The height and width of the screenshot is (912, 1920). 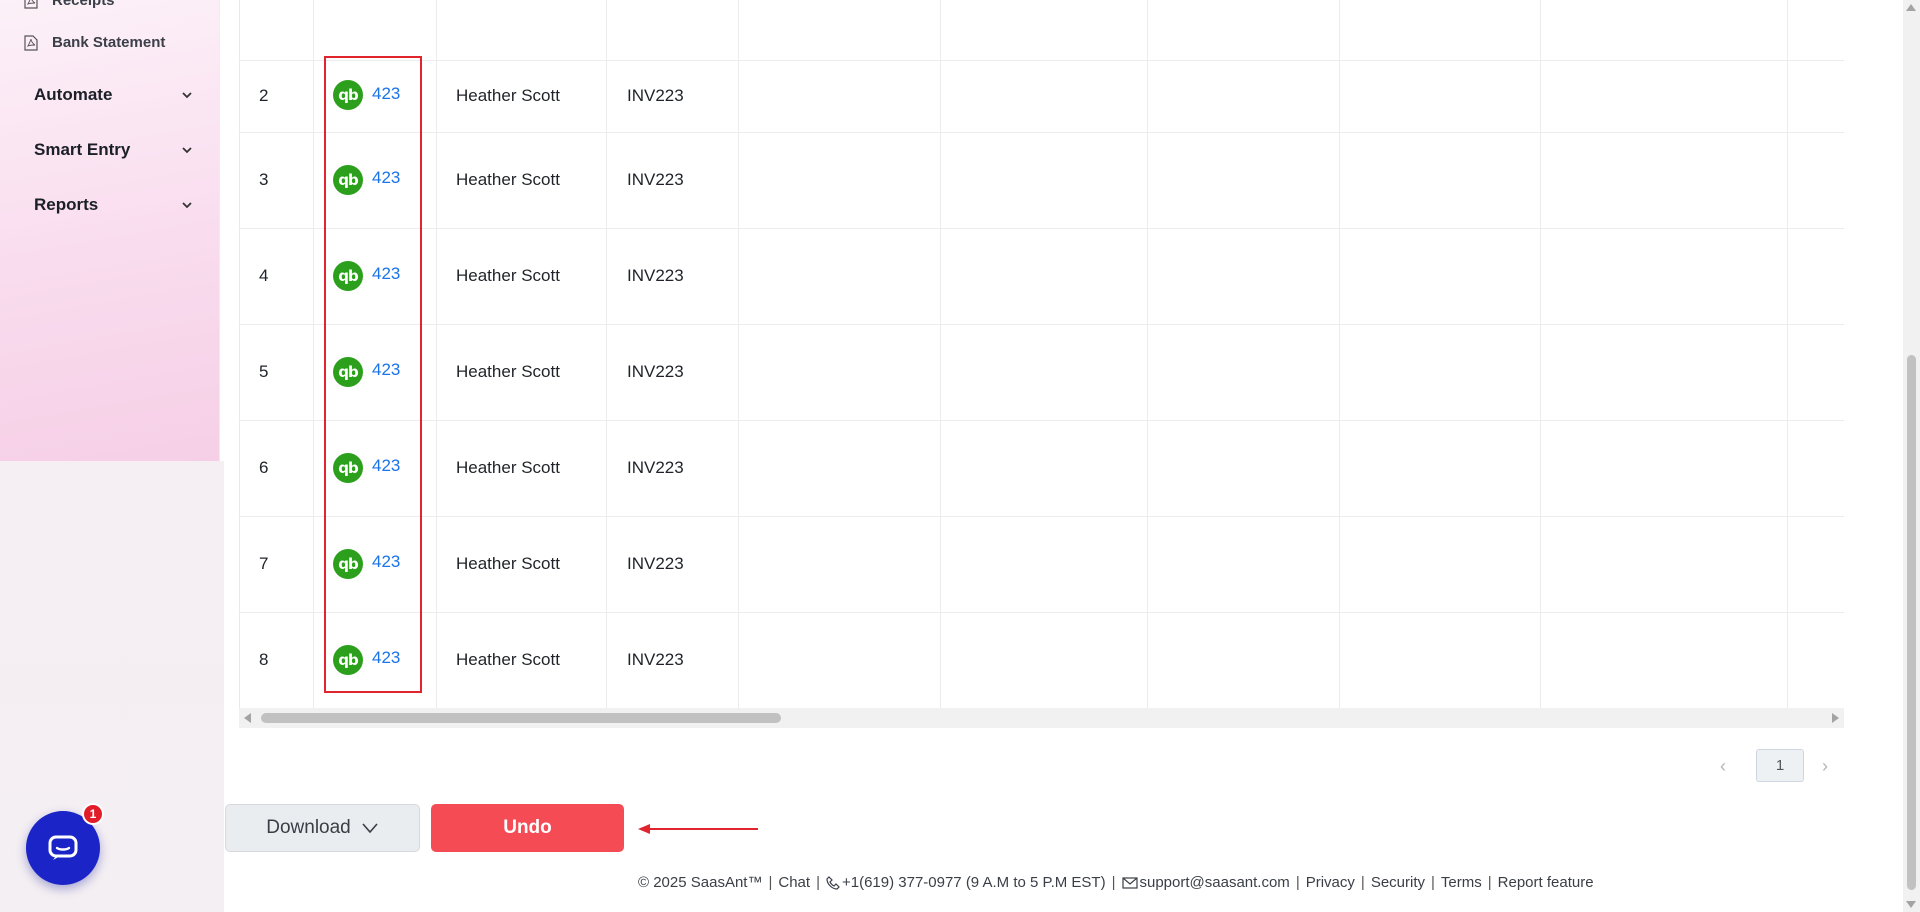 I want to click on notification-badge: 1, so click(x=93, y=814).